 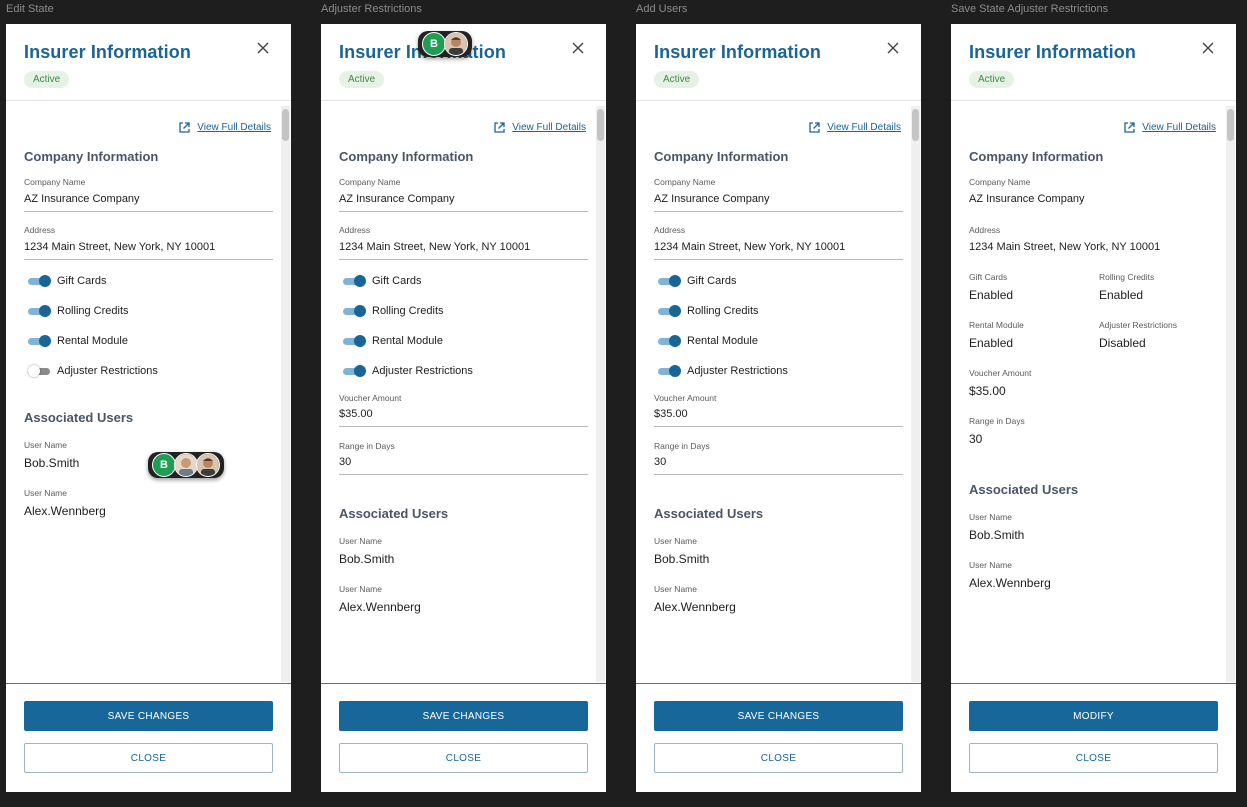 I want to click on range-in-days-label: Range in Days, so click(x=367, y=446).